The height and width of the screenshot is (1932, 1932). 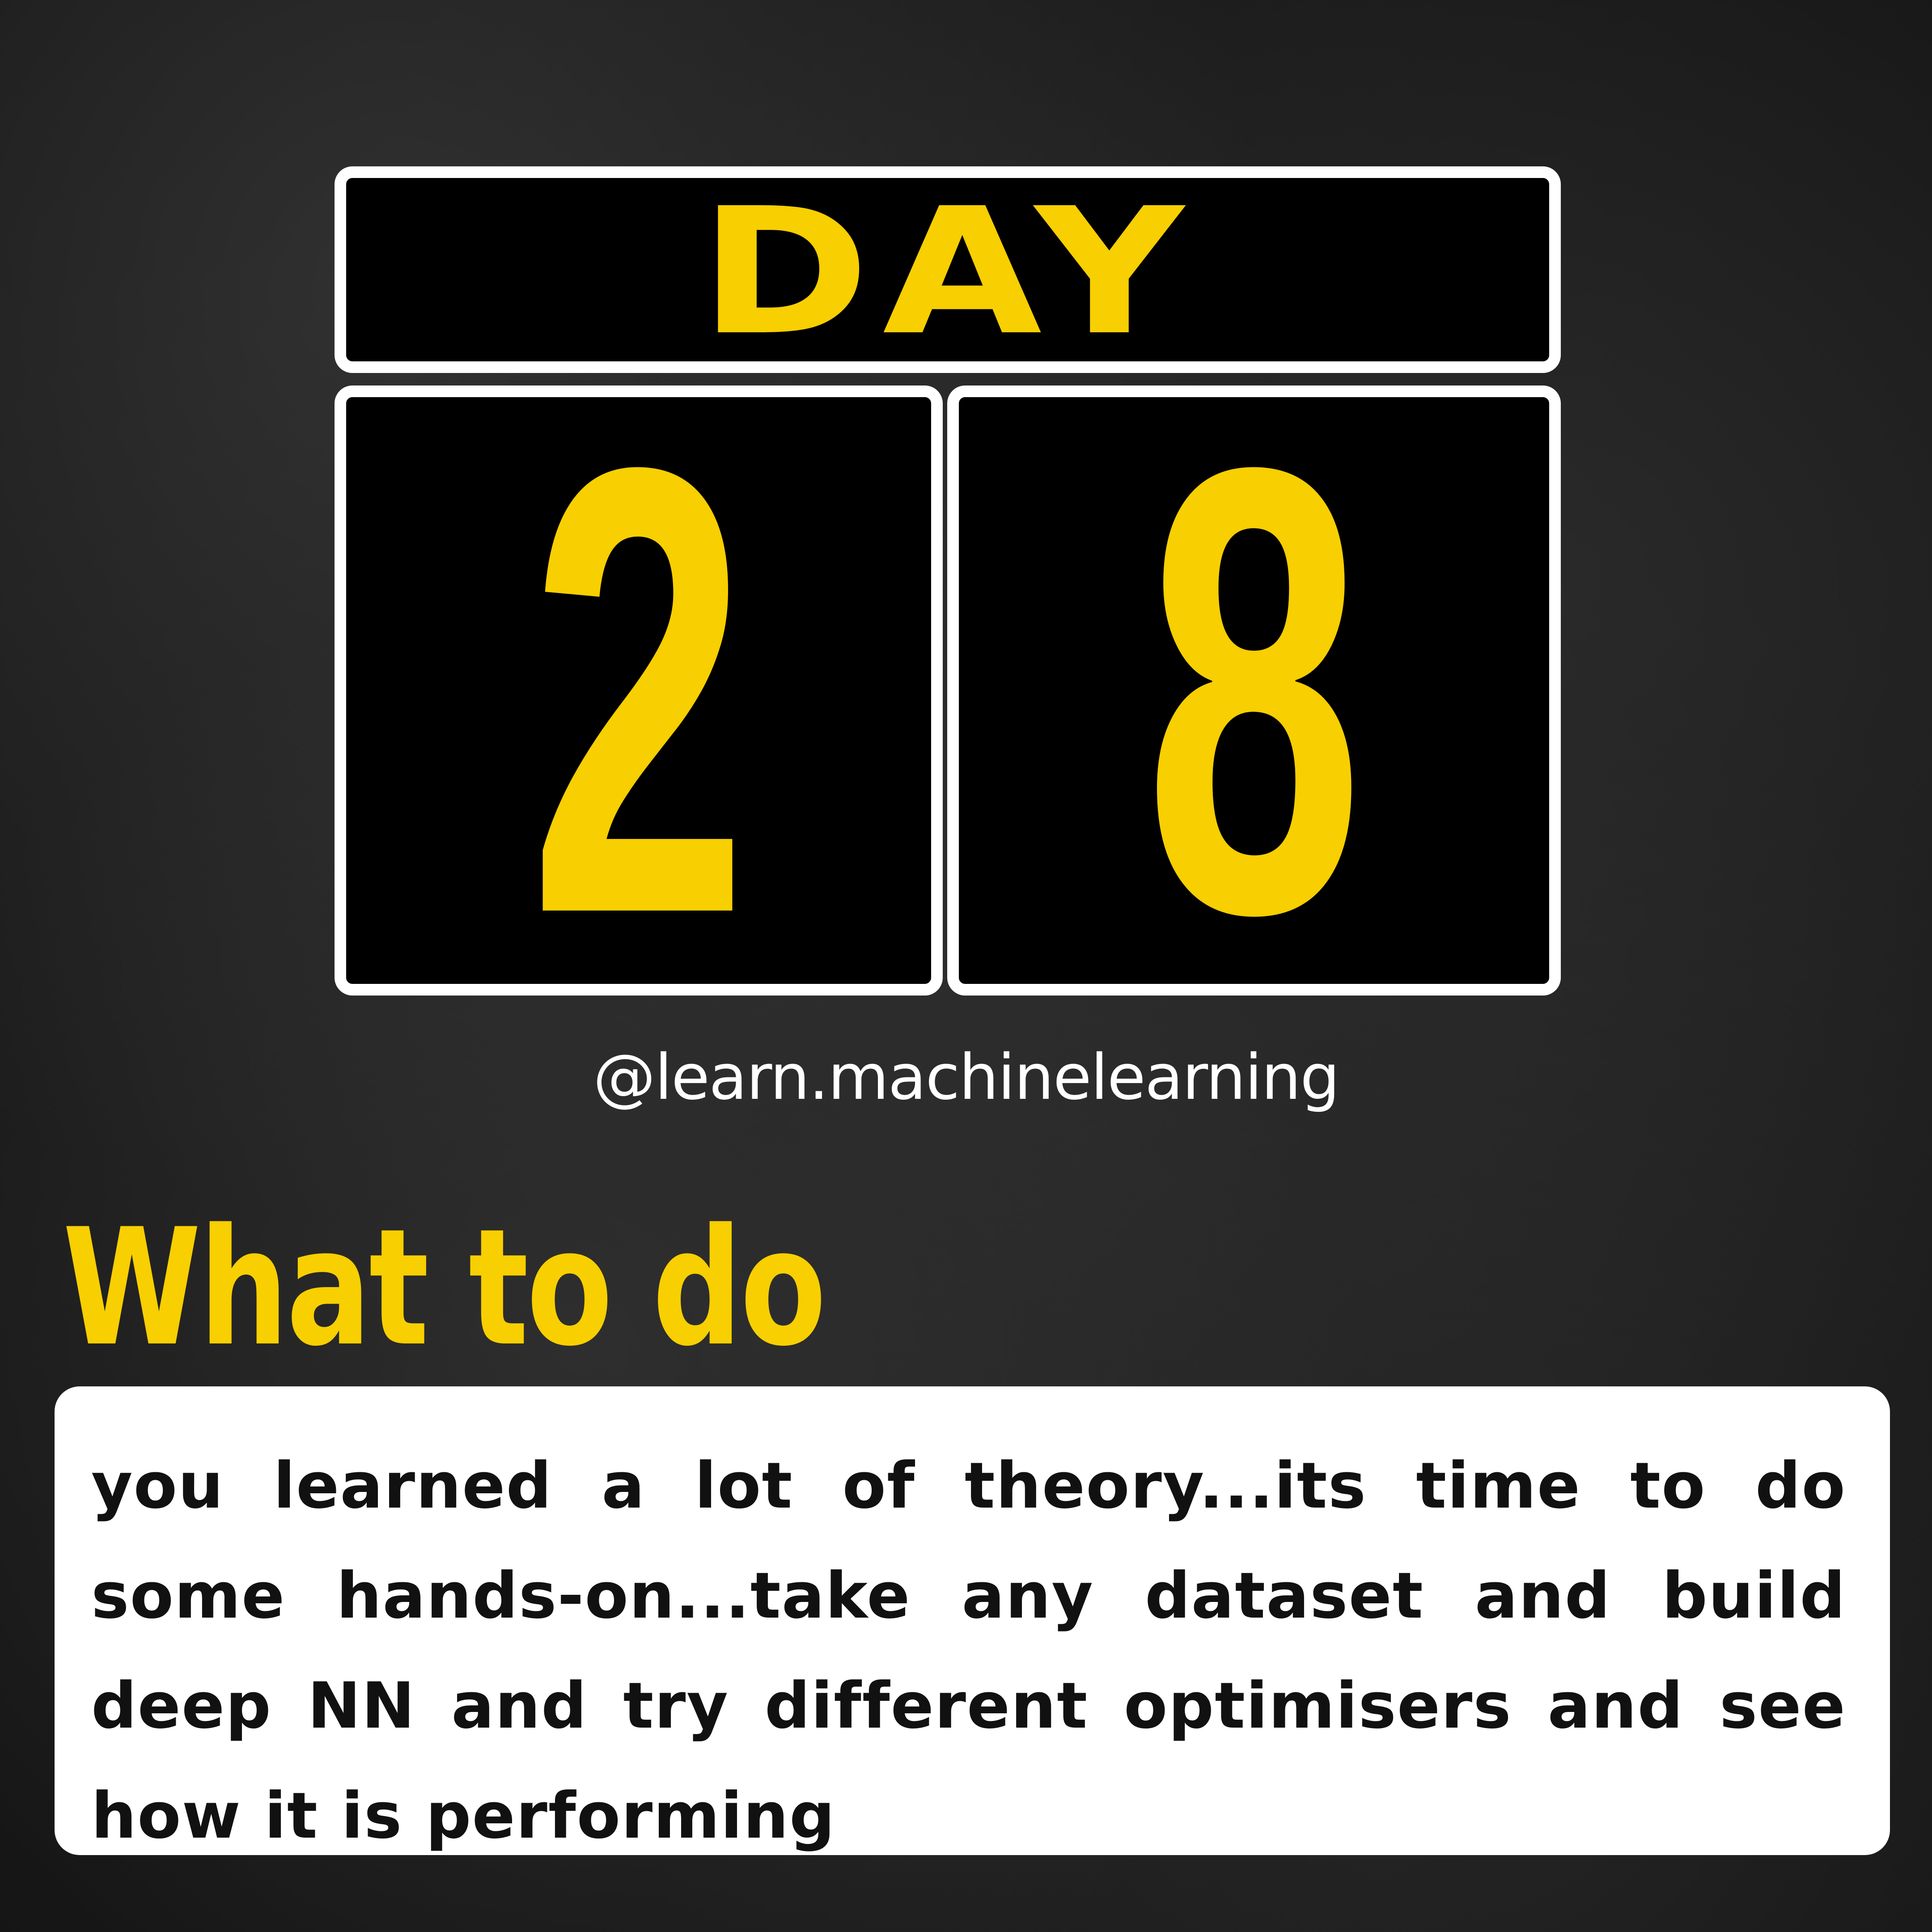 I want to click on day-digit-card-tens: 2, so click(x=639, y=690).